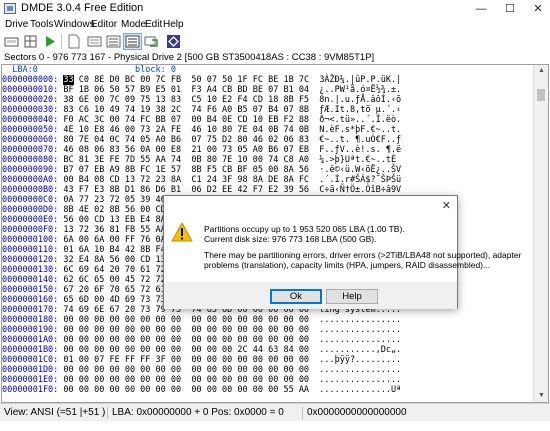 Image resolution: width=550 pixels, height=431 pixels. Describe the element at coordinates (302, 413) in the screenshot. I see `status-separator` at that location.